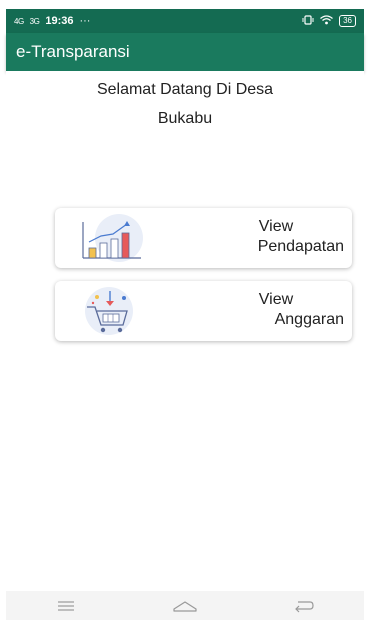 Image resolution: width=383 pixels, height=620 pixels. Describe the element at coordinates (308, 21) in the screenshot. I see `vibrate-icon` at that location.